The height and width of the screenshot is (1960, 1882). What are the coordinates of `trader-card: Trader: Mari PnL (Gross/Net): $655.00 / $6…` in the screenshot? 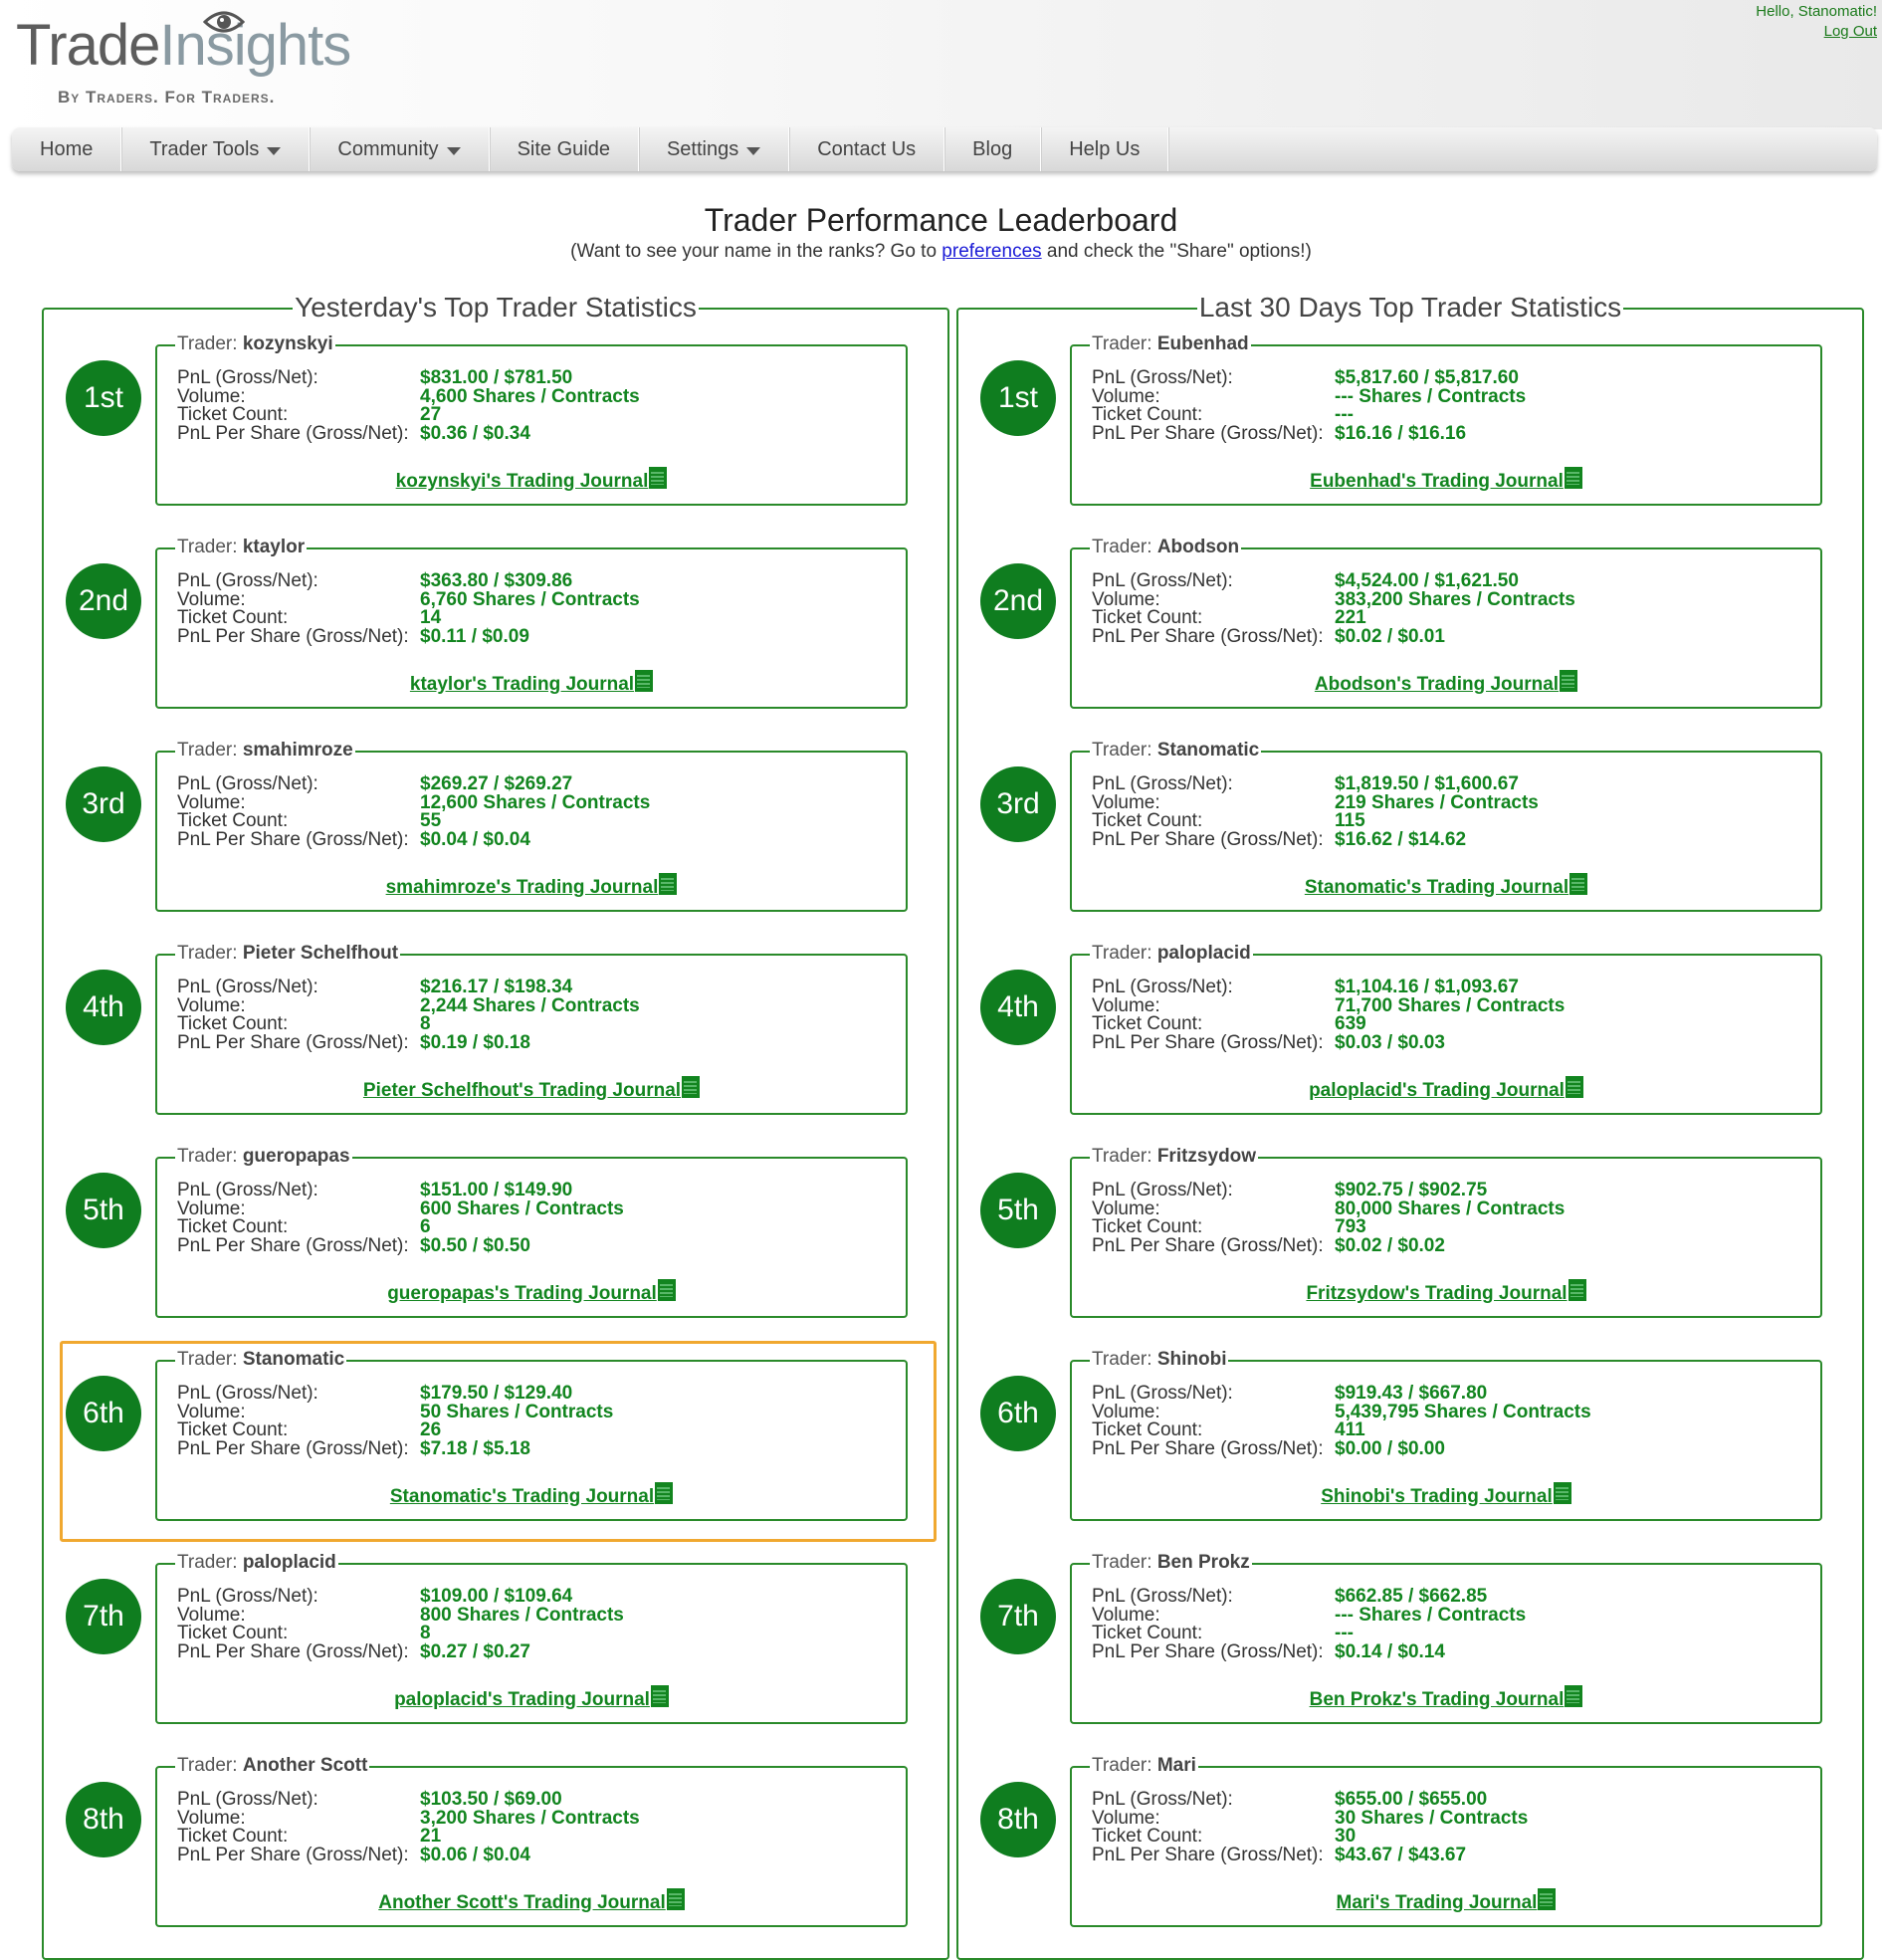 It's located at (1446, 1841).